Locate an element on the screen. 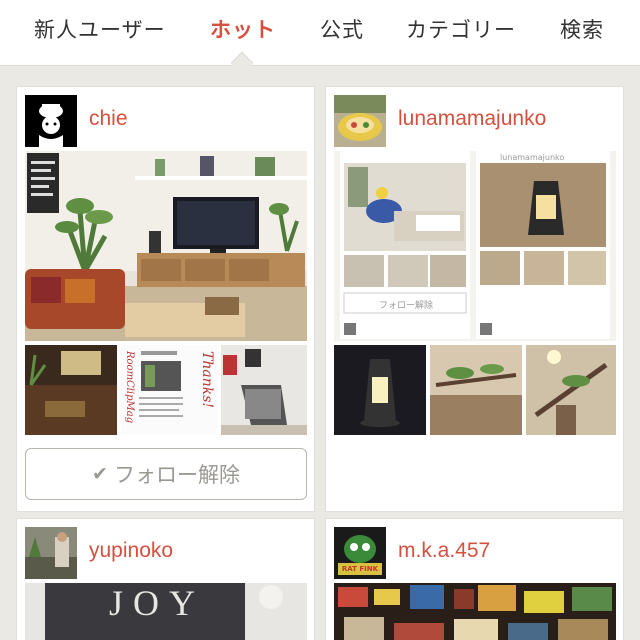 This screenshot has height=640, width=640. username: m.k.a.457 is located at coordinates (444, 551).